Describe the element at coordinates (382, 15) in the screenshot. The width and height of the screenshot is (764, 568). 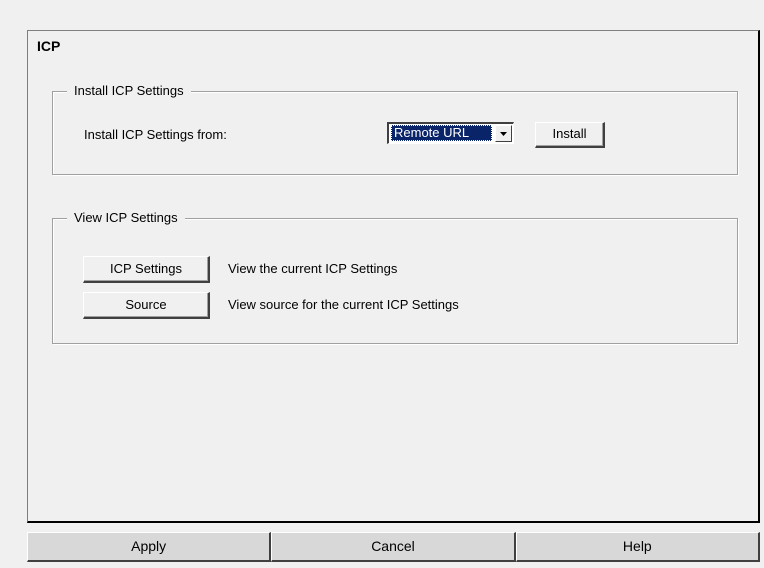
I see `top-strip` at that location.